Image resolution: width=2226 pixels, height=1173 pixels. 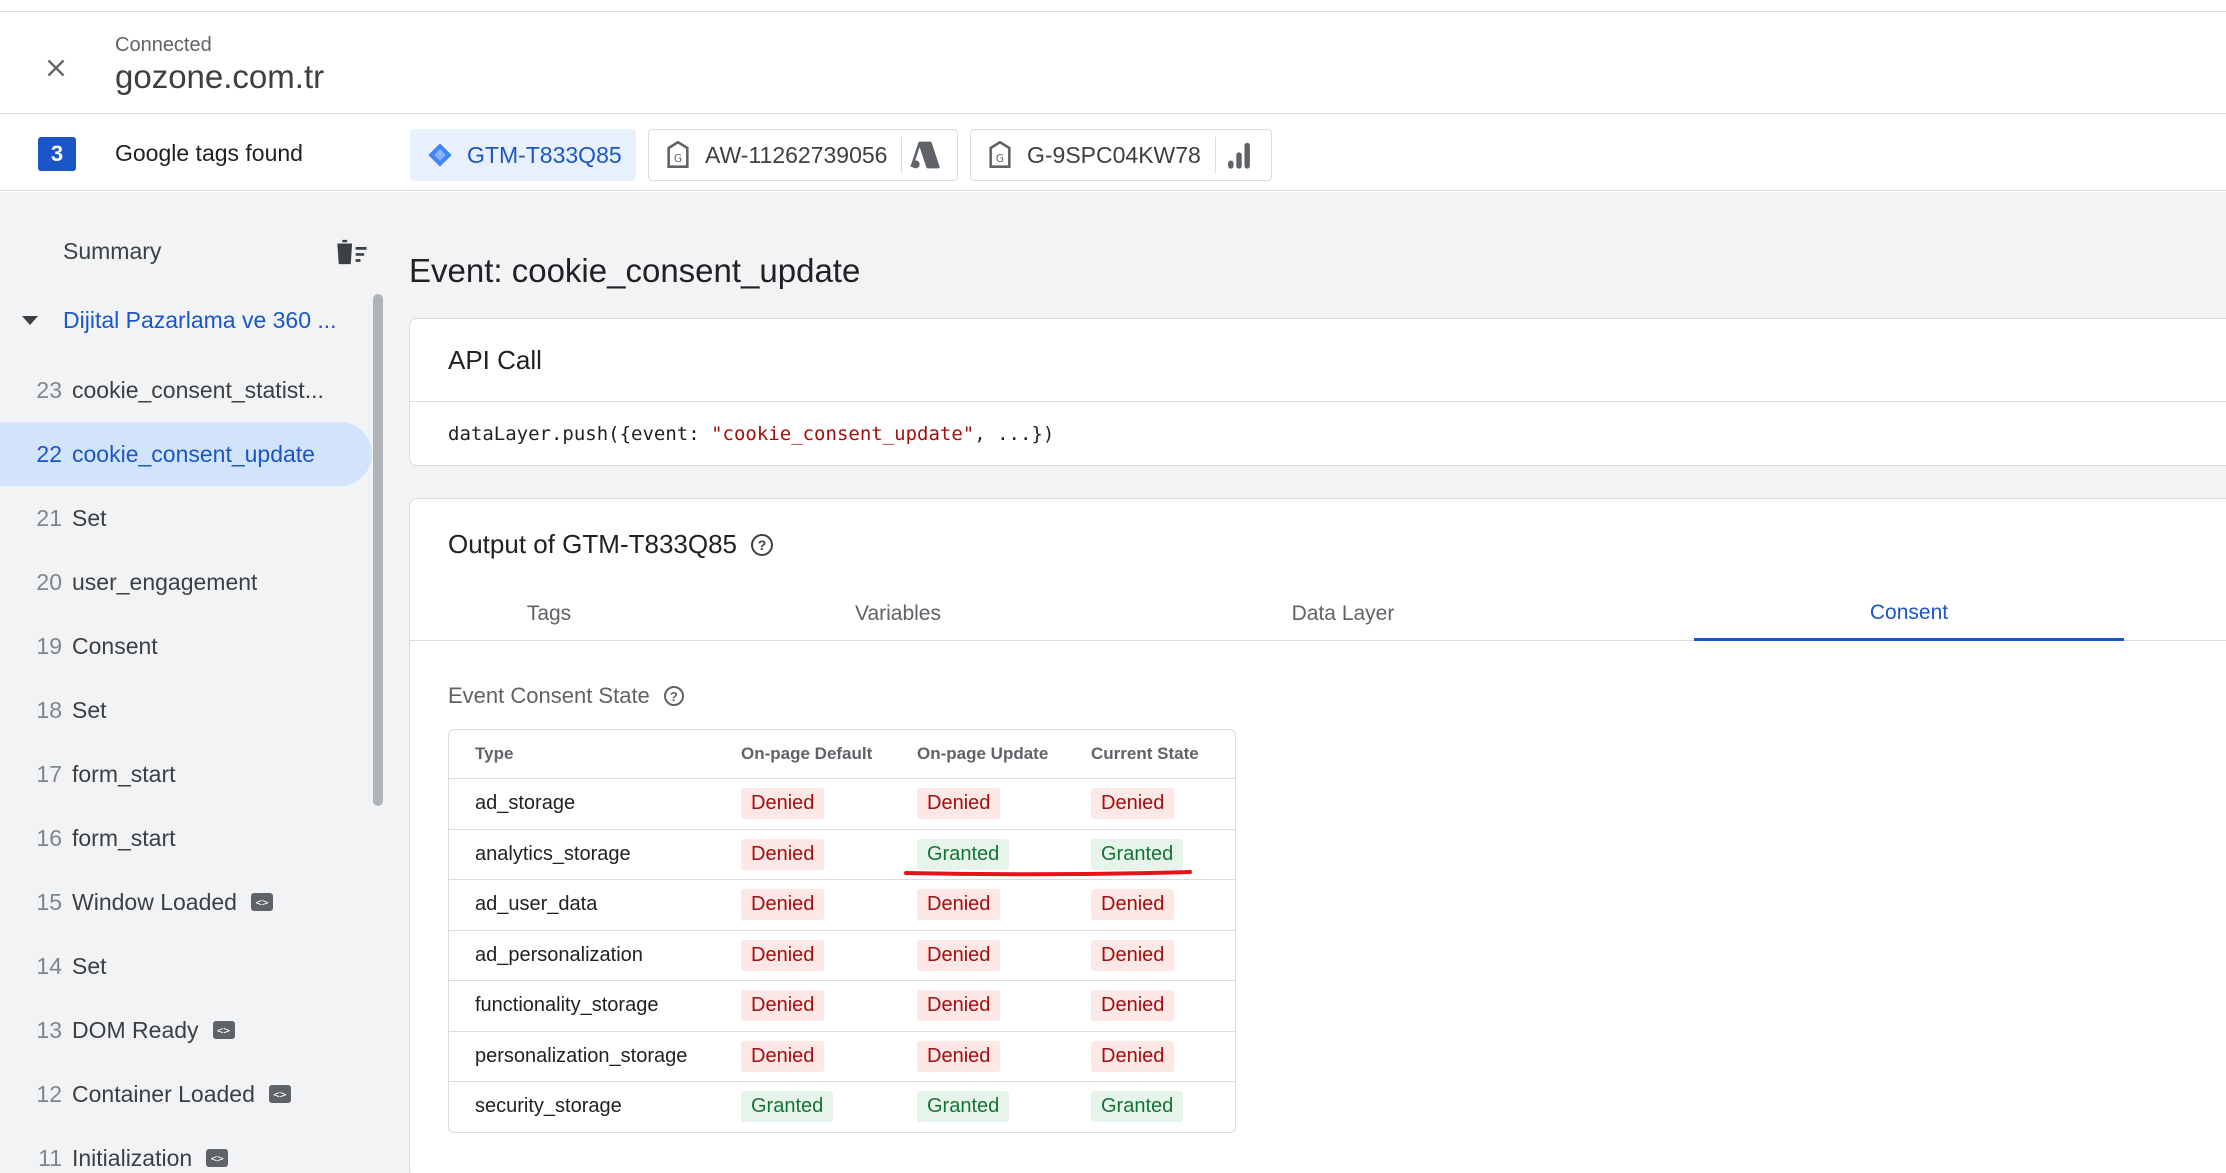 I want to click on event-name: Container Loaded, so click(x=163, y=1093).